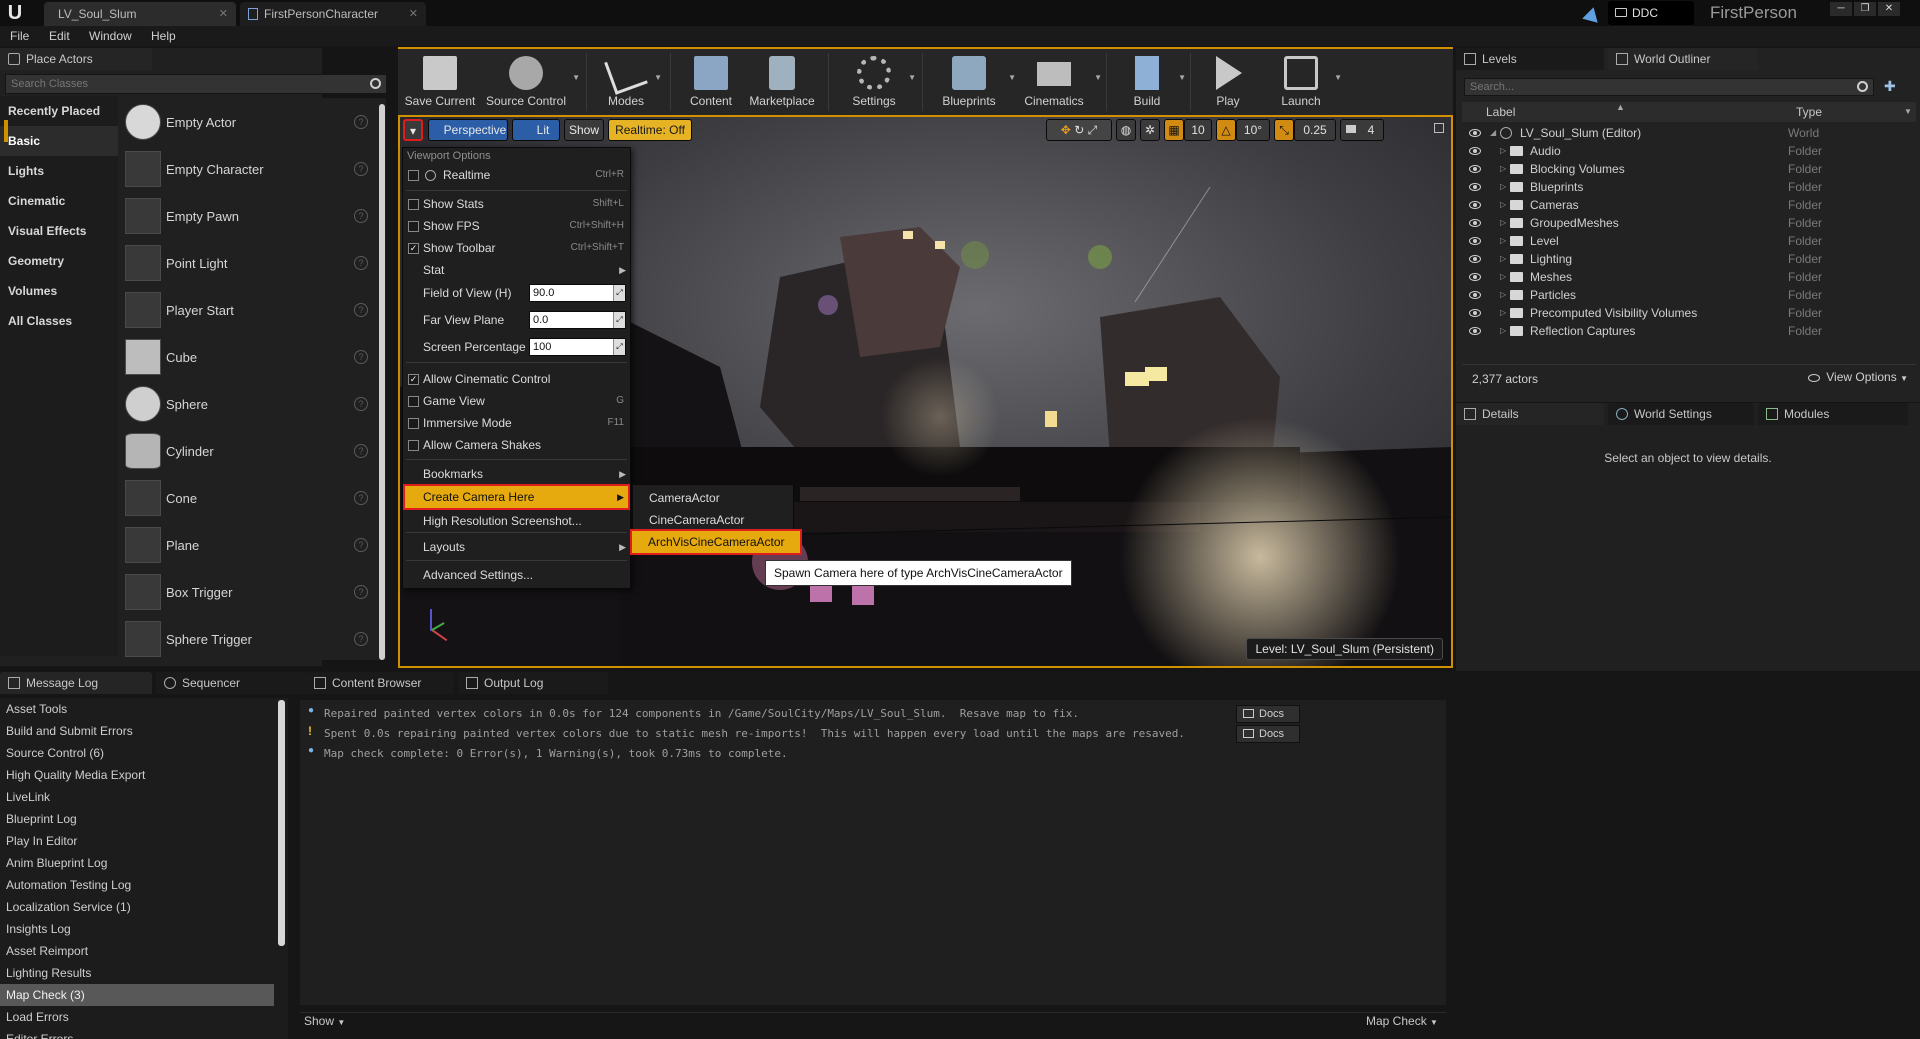  What do you see at coordinates (248, 545) in the screenshot?
I see `actor-item-plane: Plane ?` at bounding box center [248, 545].